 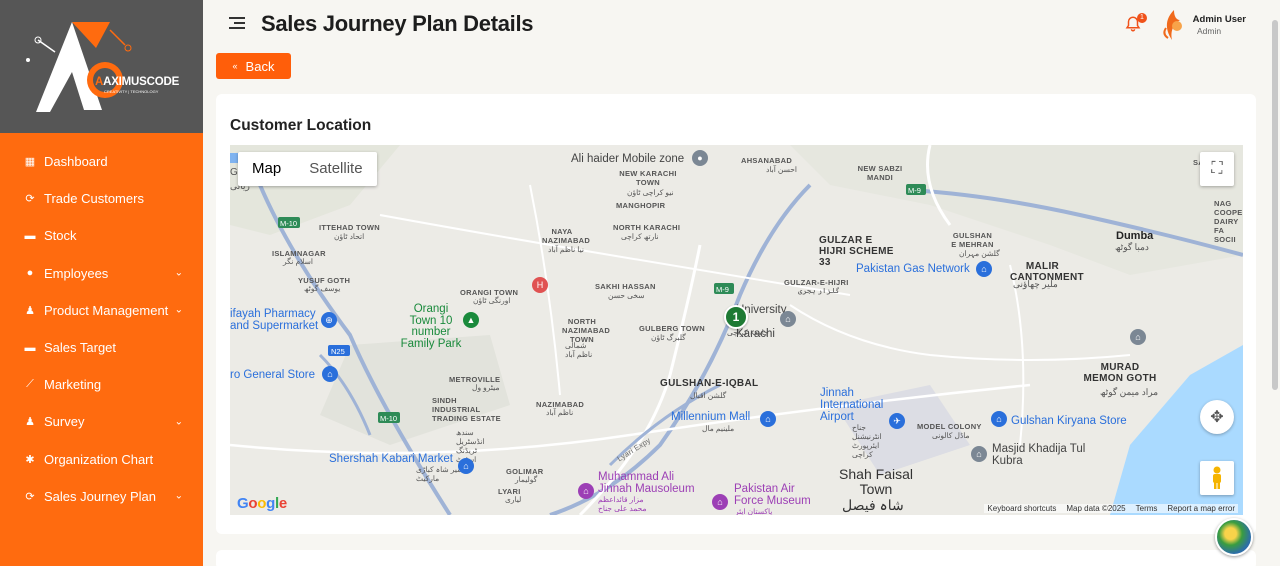 What do you see at coordinates (30, 496) in the screenshot?
I see `refresh-icon: ⟳` at bounding box center [30, 496].